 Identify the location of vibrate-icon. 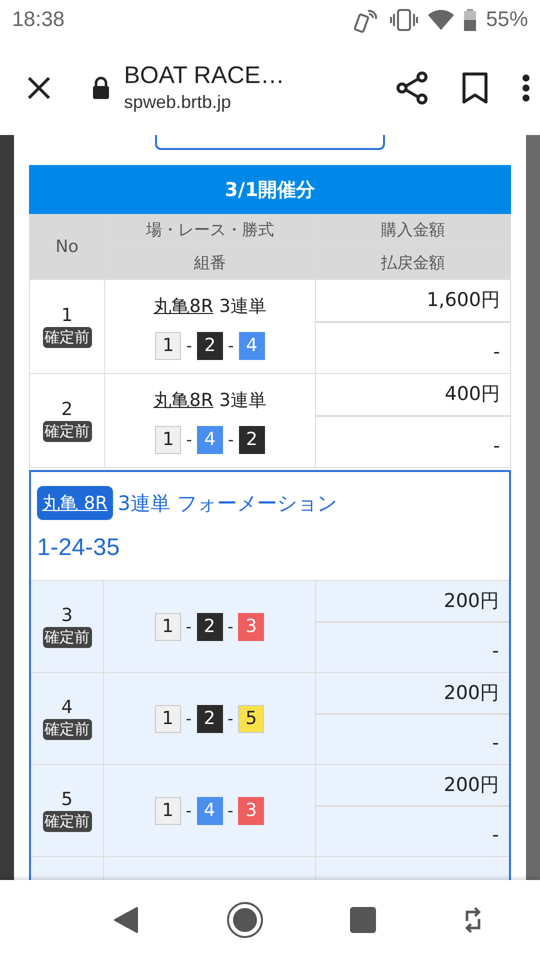
(404, 20).